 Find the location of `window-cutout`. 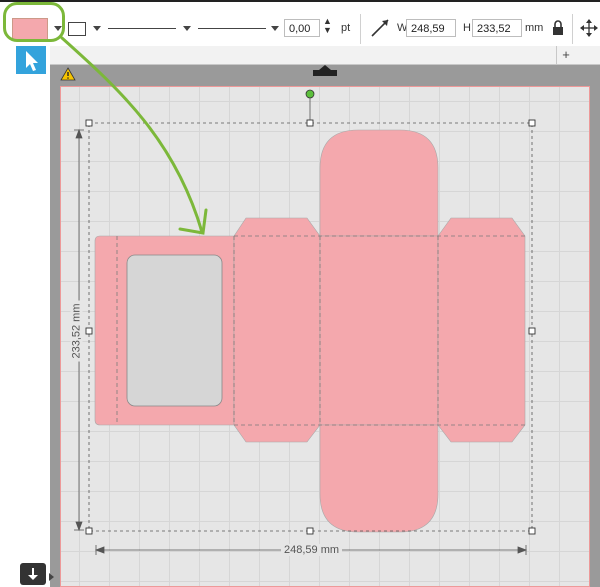

window-cutout is located at coordinates (174, 330).